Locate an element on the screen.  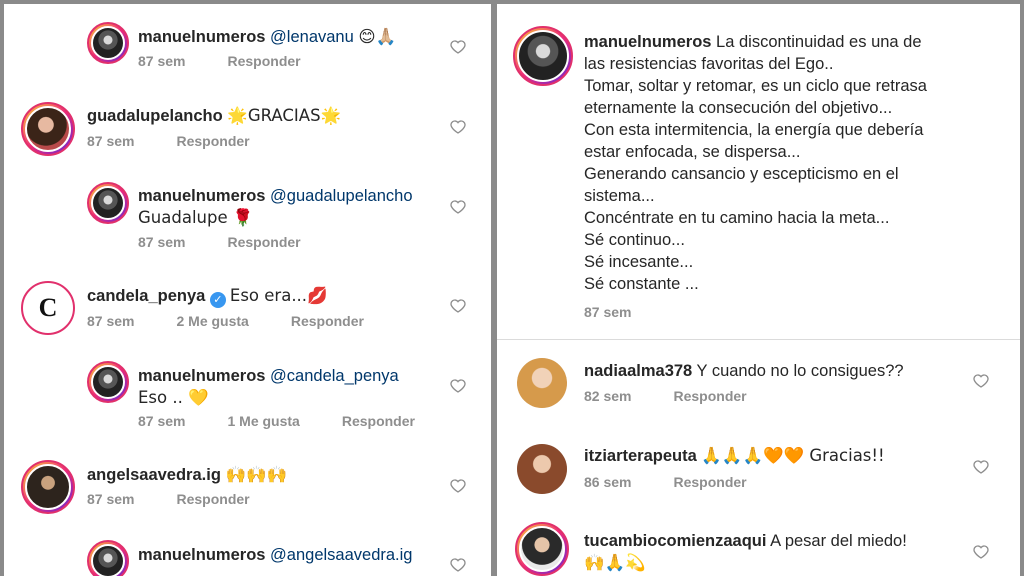
comment-body: 🙌🙌🙌 is located at coordinates (256, 474).